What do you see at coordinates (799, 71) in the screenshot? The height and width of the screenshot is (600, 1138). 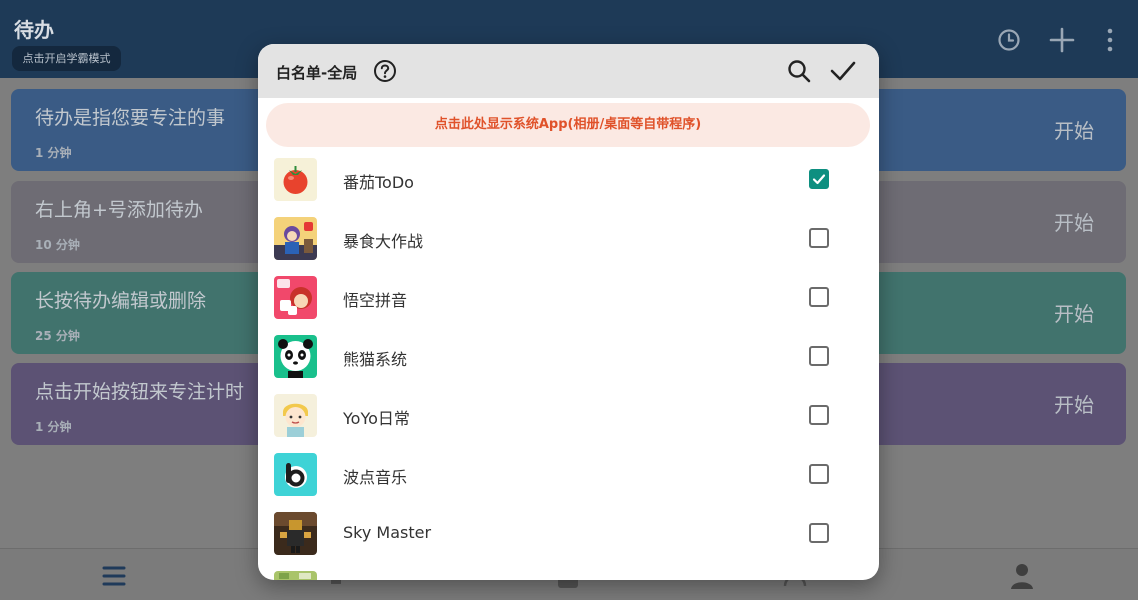 I see `search-icon` at bounding box center [799, 71].